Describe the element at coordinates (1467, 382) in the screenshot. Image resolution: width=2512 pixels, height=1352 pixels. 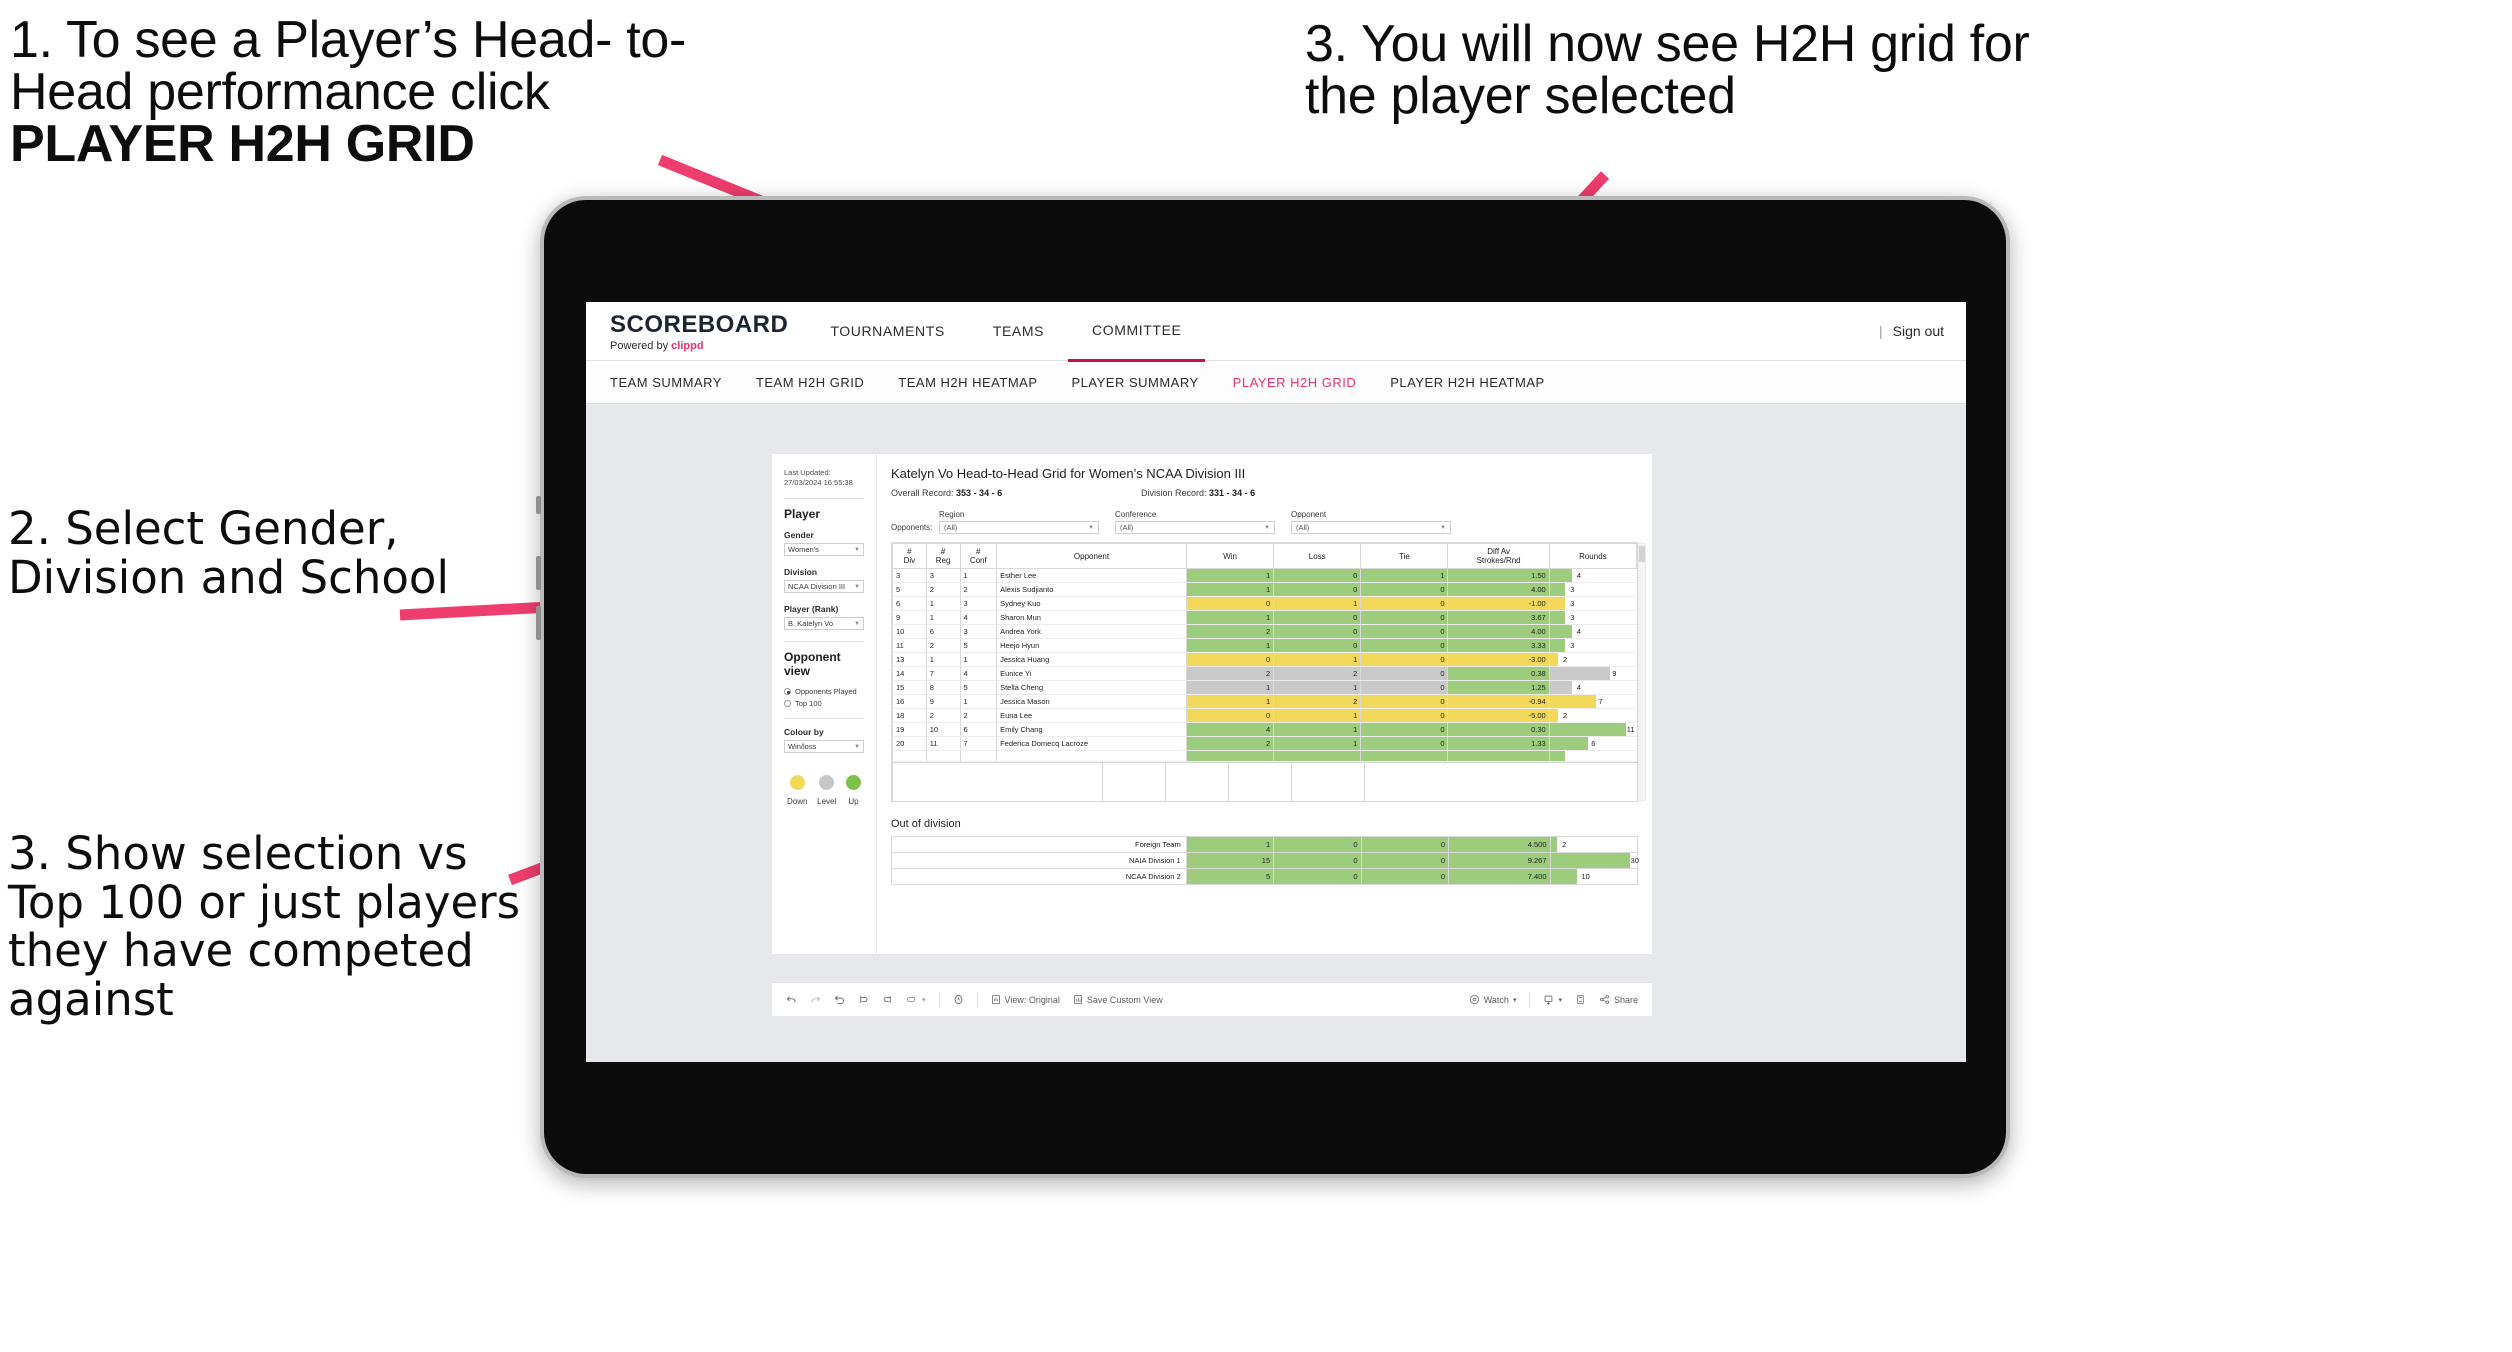
I see `tab-player-h2h-heatmap: PLAYER H2H HEATMAP` at that location.